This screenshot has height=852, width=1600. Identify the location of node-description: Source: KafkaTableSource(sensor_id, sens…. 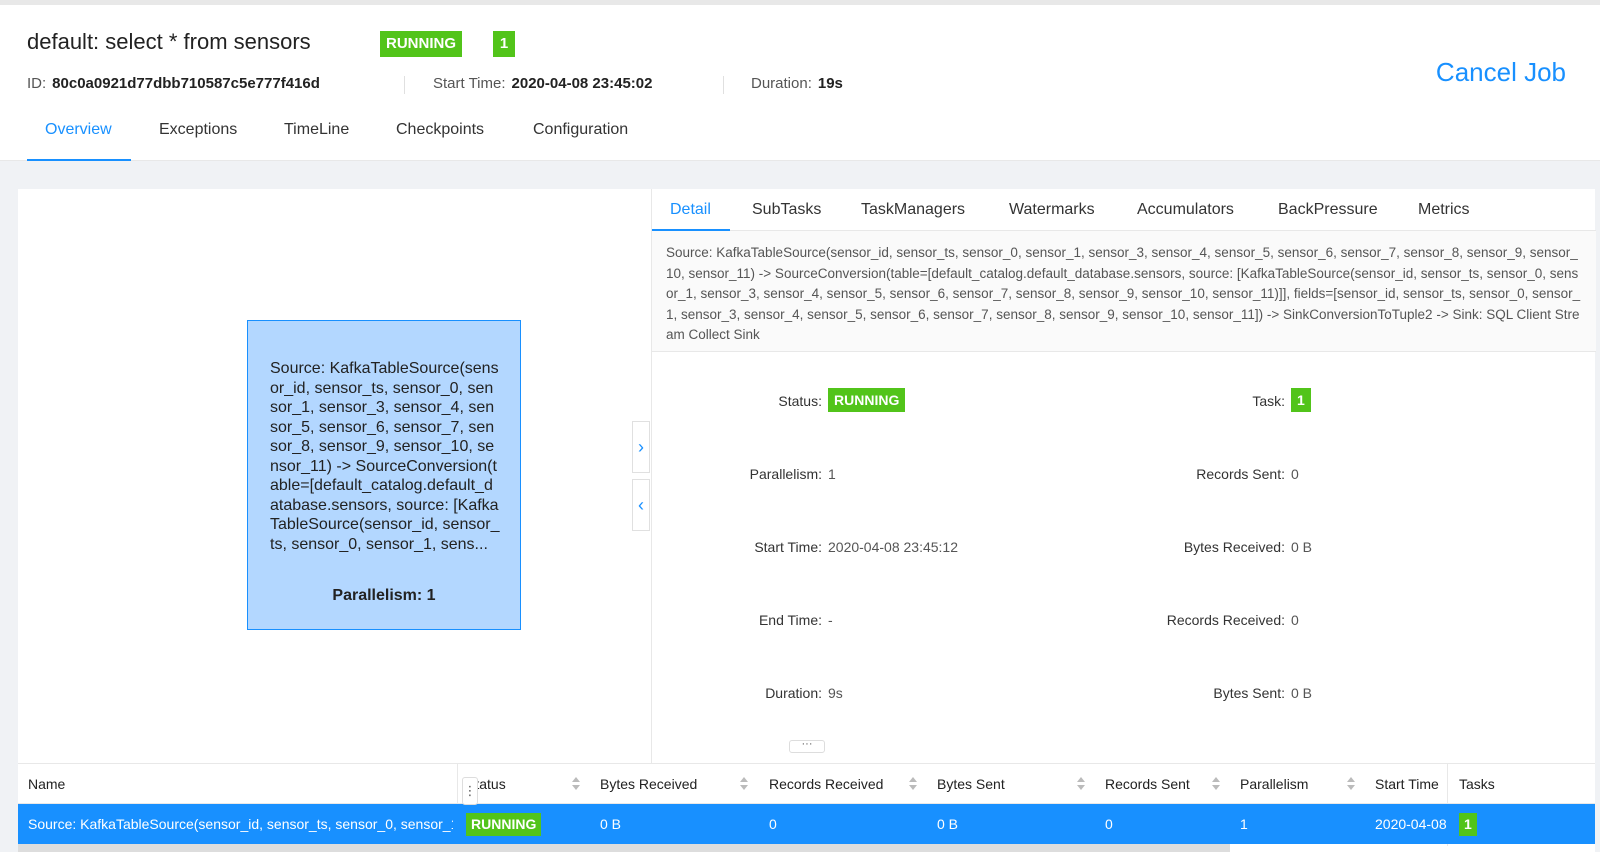
(1124, 291).